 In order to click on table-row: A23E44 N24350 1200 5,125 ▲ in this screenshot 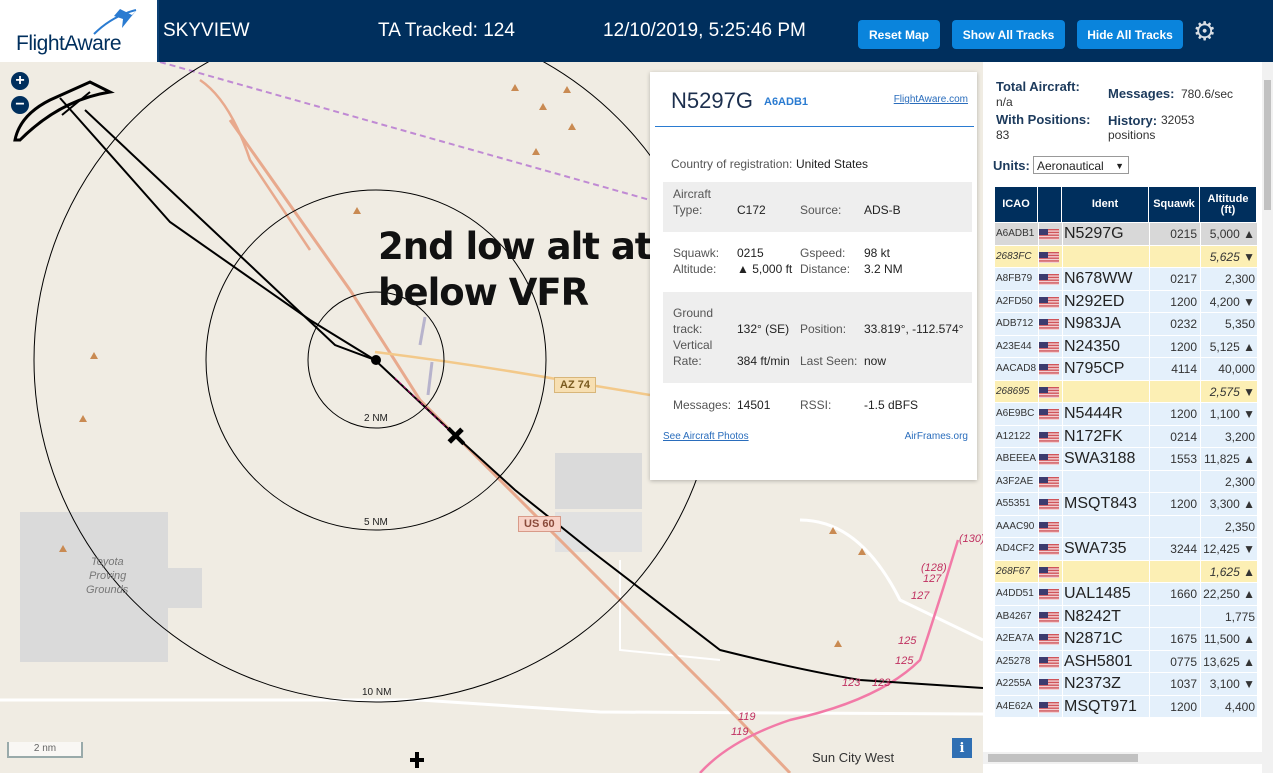, I will do `click(1126, 346)`.